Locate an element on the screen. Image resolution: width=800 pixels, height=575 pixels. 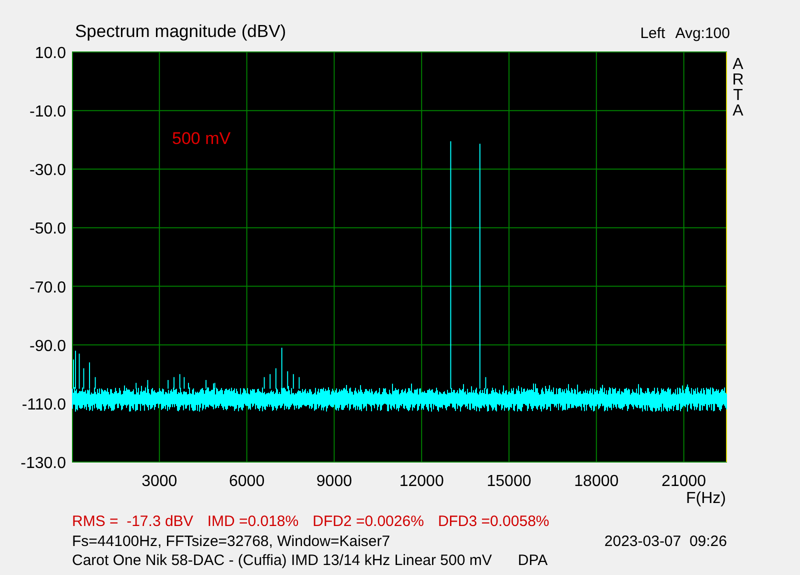
brand-letter: T is located at coordinates (738, 95).